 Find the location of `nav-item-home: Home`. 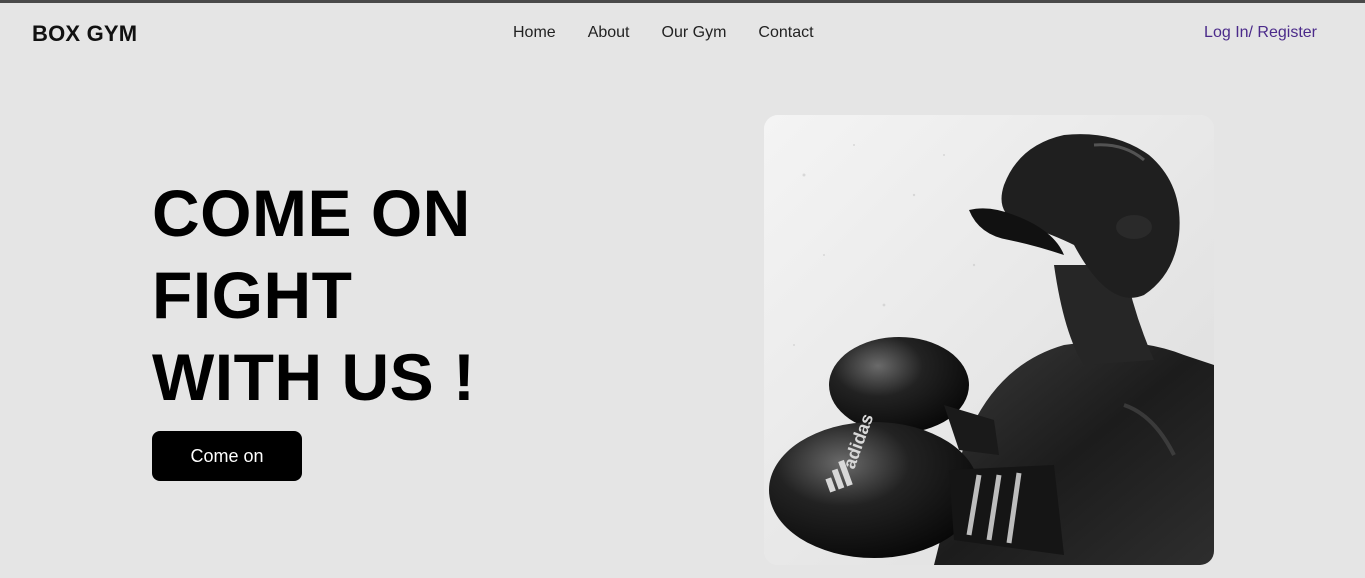

nav-item-home: Home is located at coordinates (534, 33).